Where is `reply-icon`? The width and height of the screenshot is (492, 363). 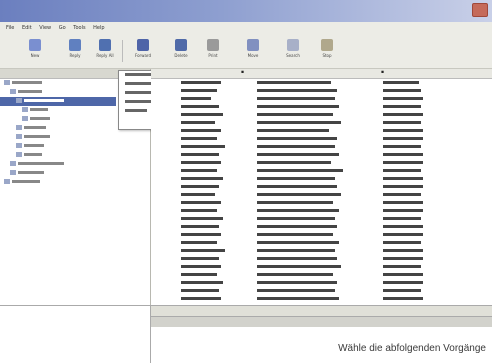 reply-icon is located at coordinates (75, 45).